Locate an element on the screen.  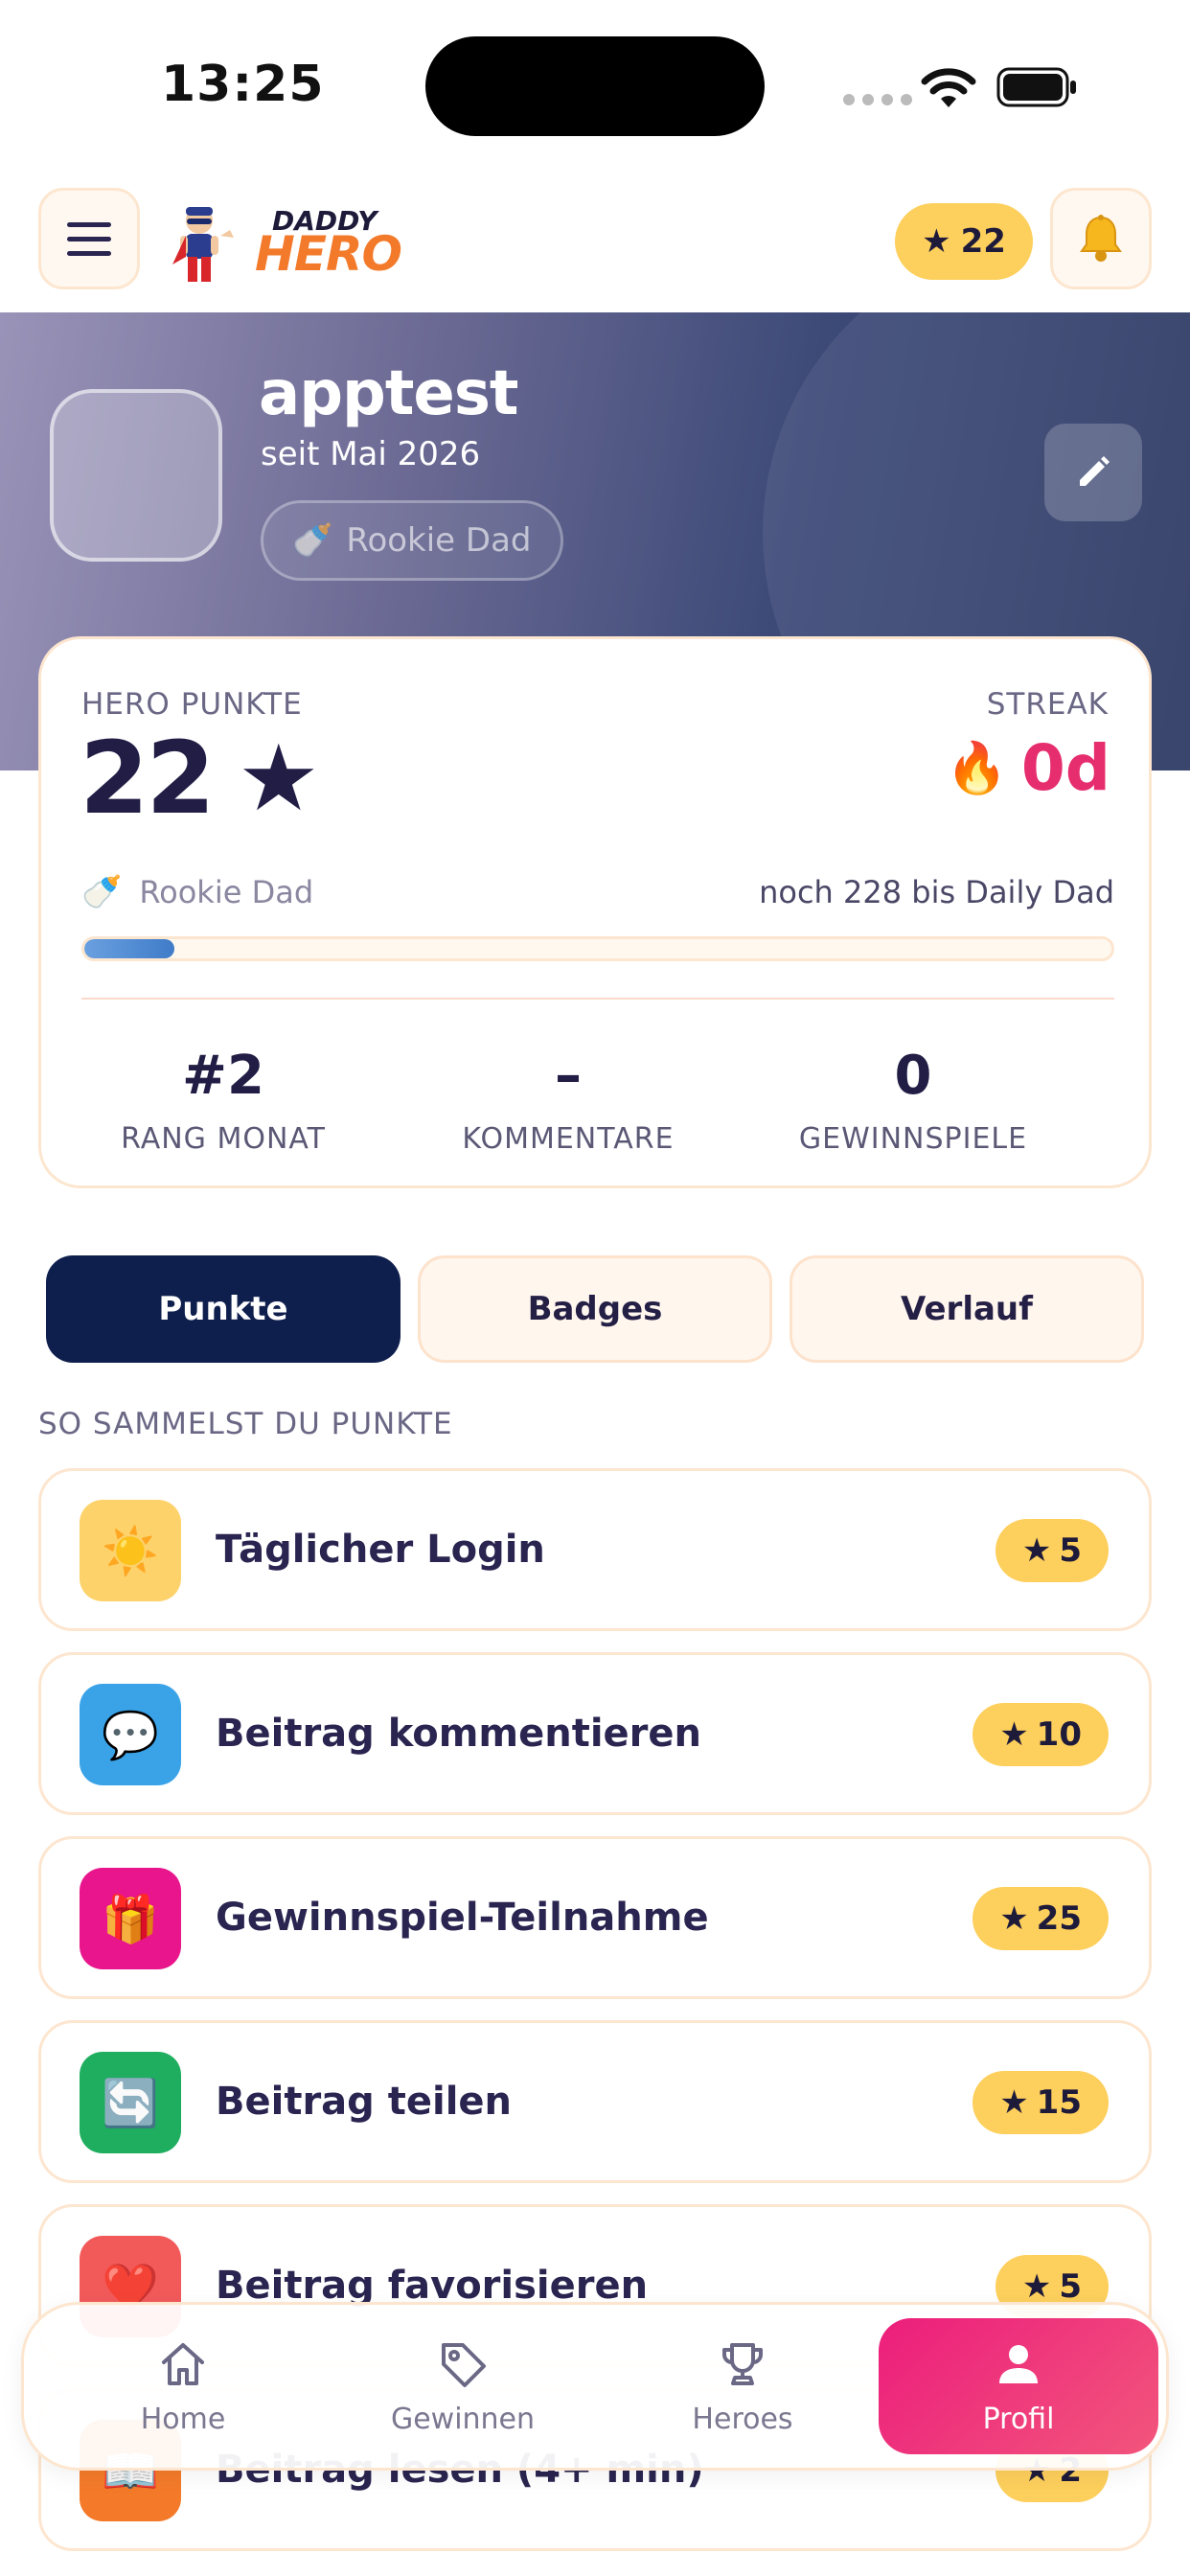
nav-label: Home is located at coordinates (183, 2419).